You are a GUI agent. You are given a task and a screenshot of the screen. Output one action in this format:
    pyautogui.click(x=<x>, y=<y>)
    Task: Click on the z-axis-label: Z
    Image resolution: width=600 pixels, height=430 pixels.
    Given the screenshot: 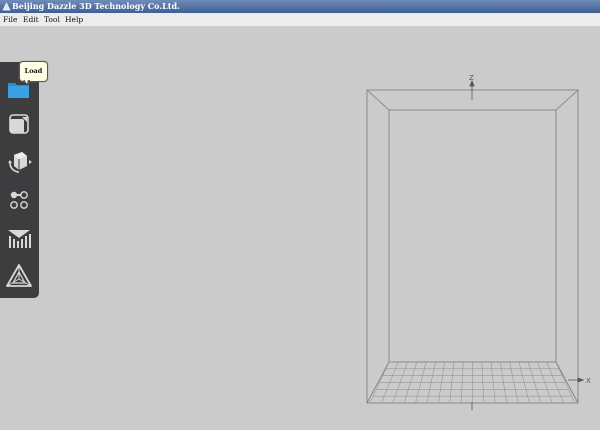 What is the action you would take?
    pyautogui.click(x=471, y=78)
    